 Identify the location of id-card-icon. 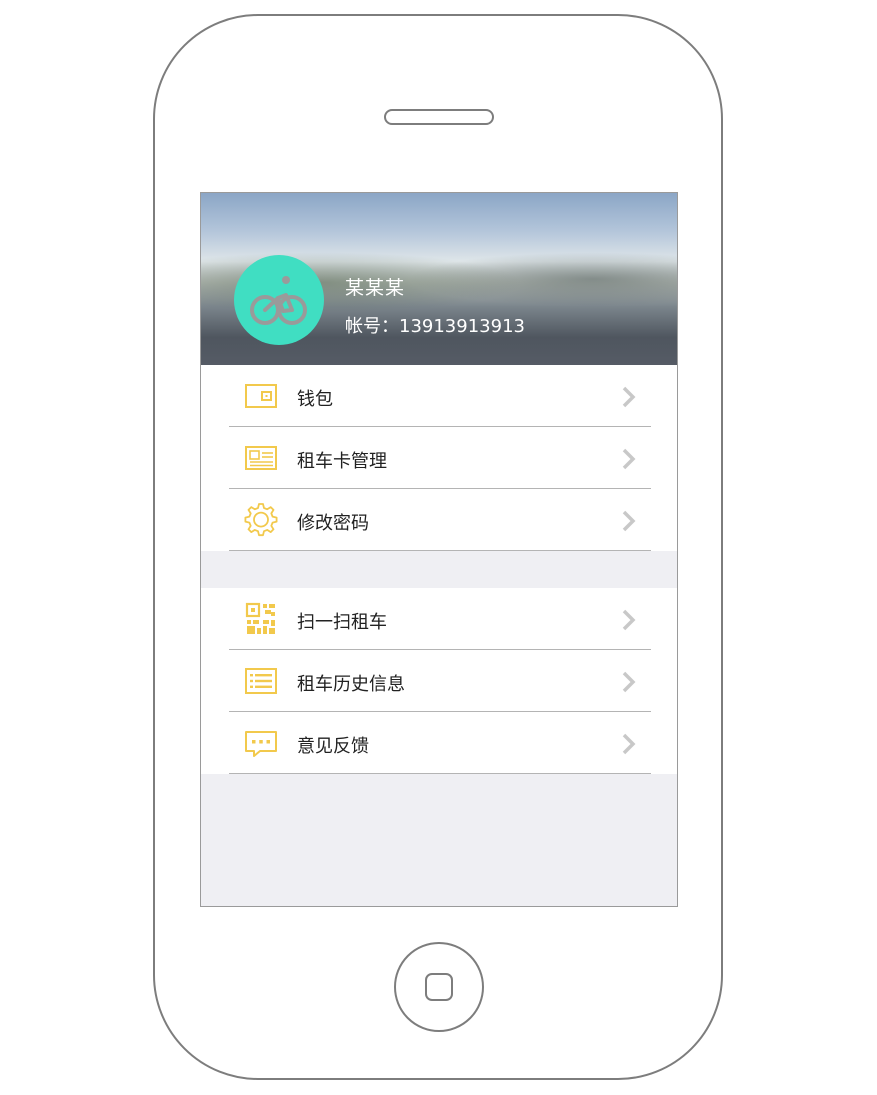
(261, 458).